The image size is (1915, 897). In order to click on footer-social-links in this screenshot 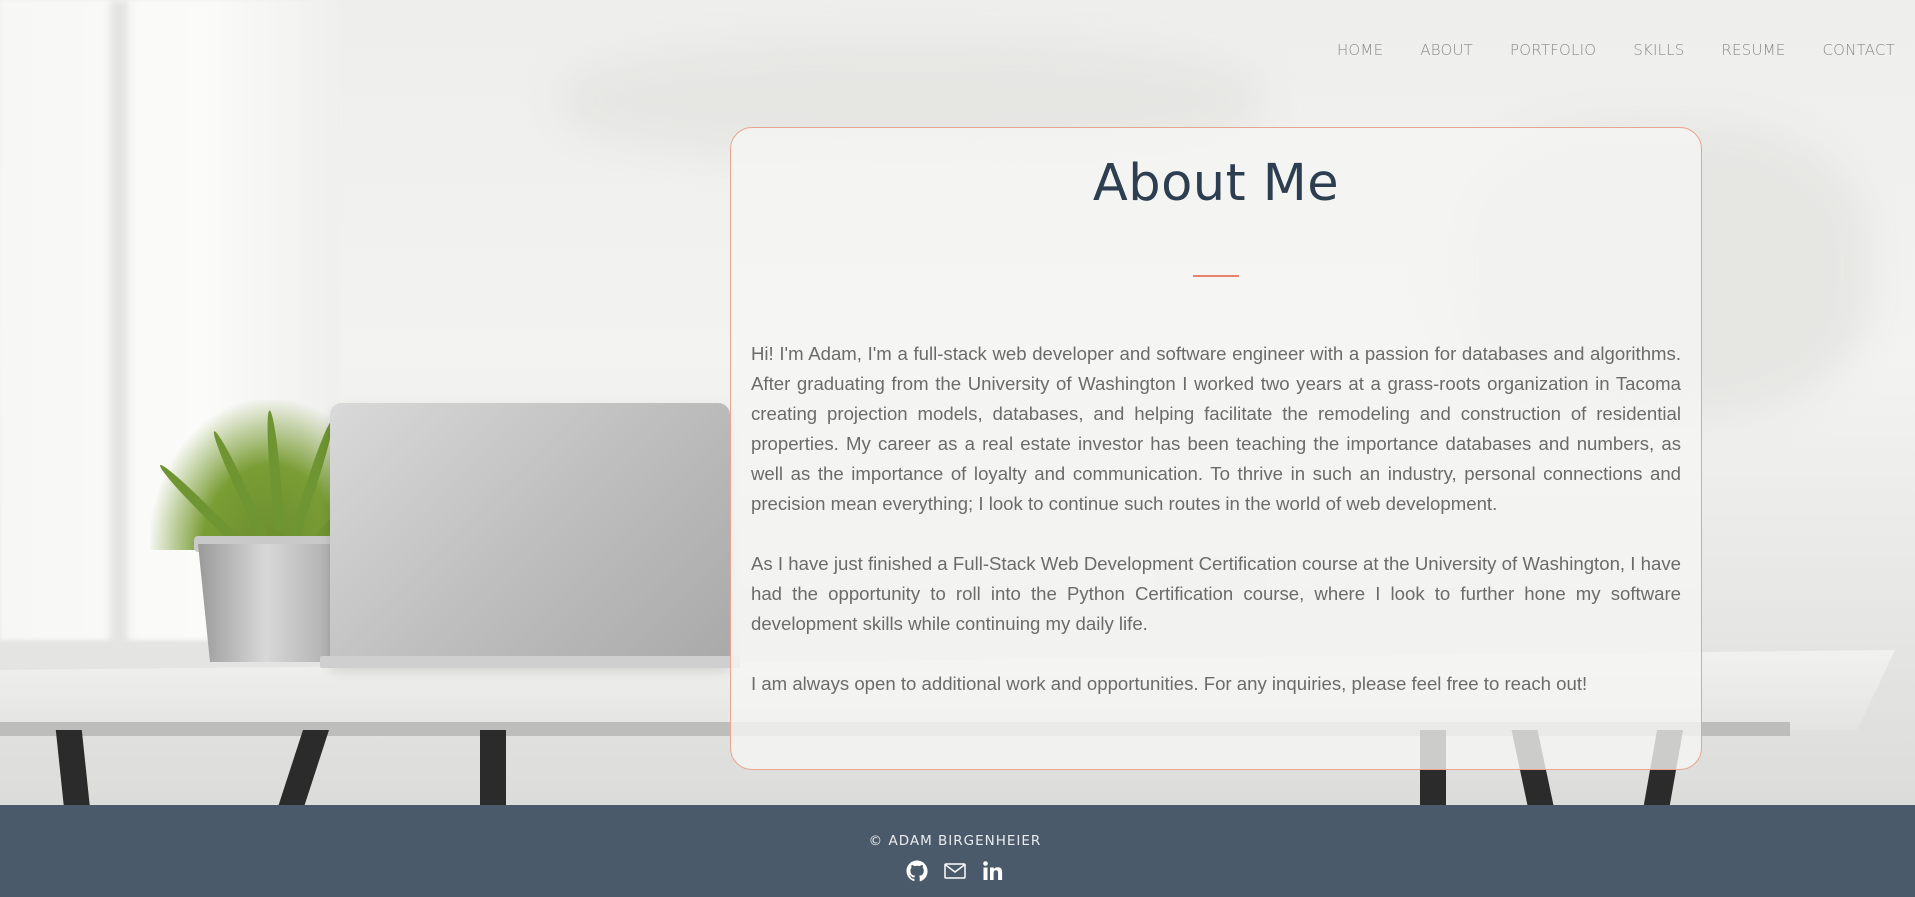, I will do `click(955, 871)`.